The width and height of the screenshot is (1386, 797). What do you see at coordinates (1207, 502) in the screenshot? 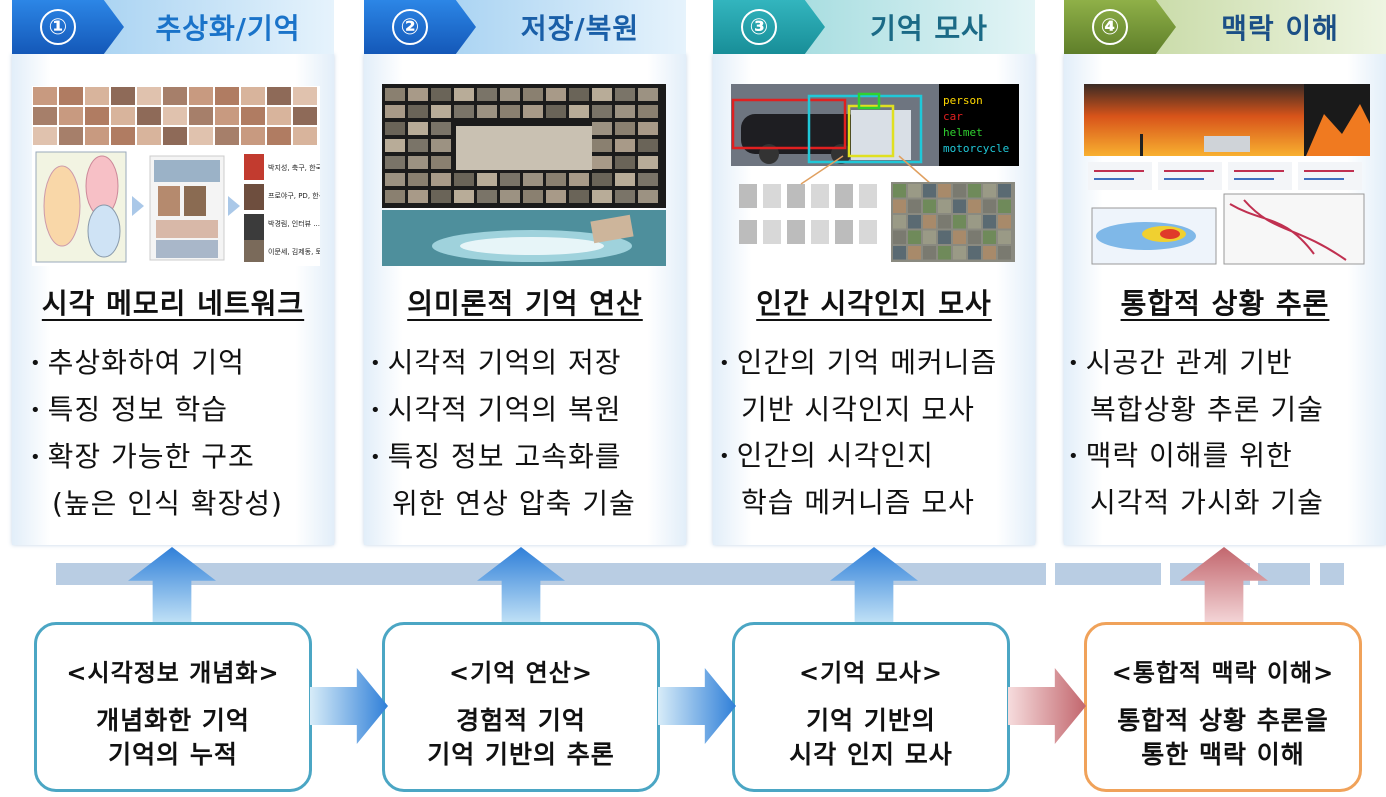
I see `bullet-continuation: 시각적 가시화 기술` at bounding box center [1207, 502].